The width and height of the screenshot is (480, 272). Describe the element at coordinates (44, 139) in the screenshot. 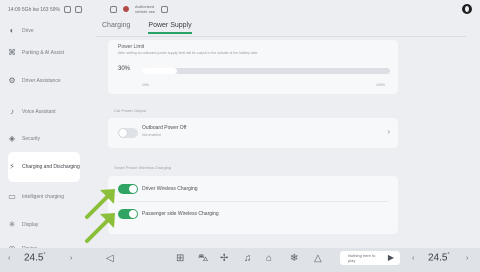

I see `sidebar-item-security: ◈ Security` at that location.